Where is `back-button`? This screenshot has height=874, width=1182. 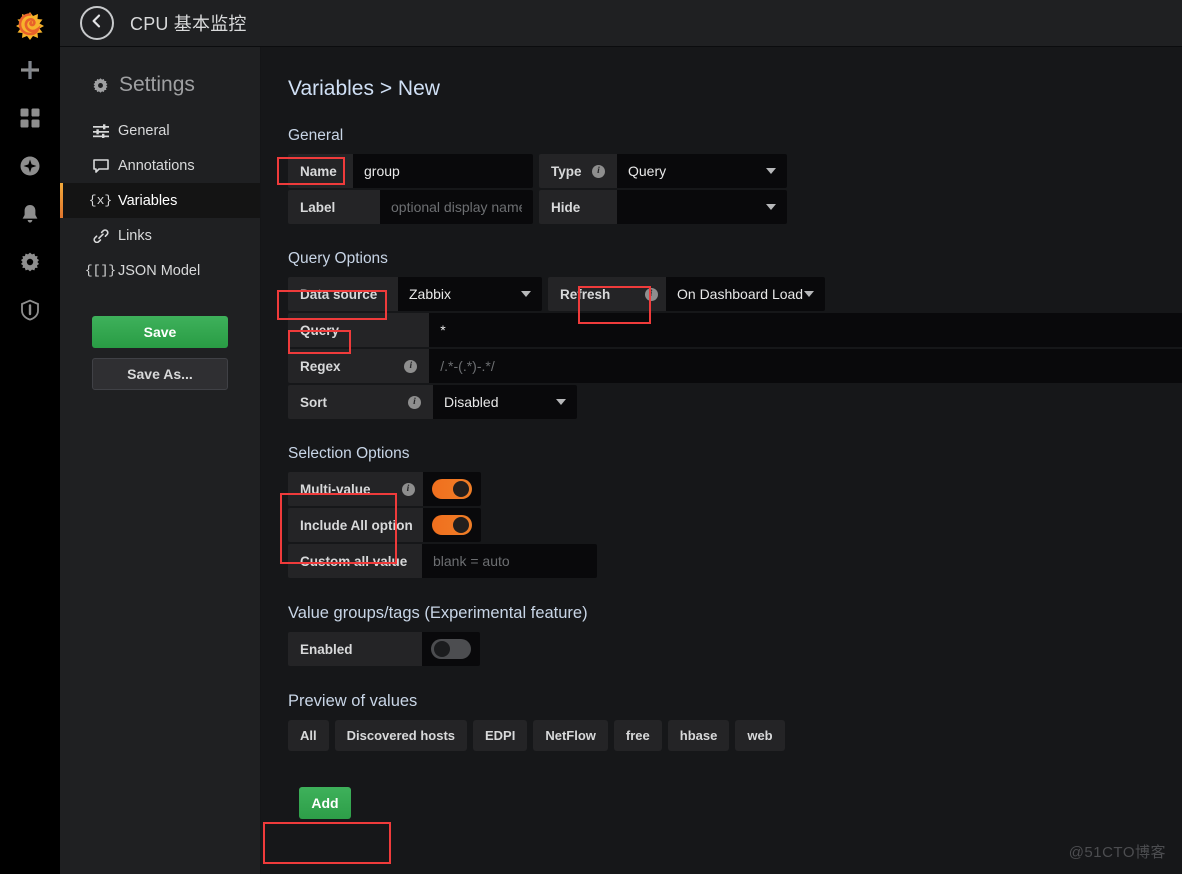
back-button is located at coordinates (97, 23).